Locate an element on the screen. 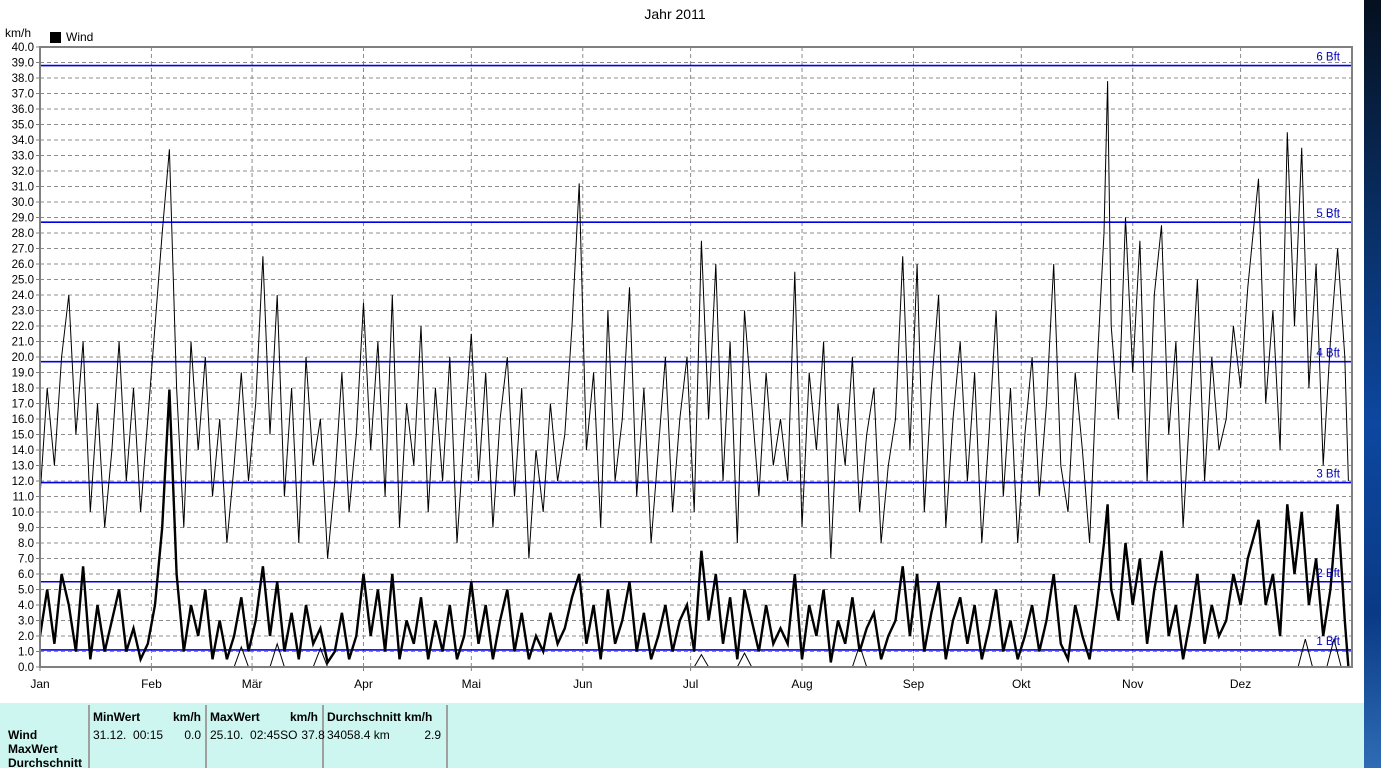  avg-distance: 34058.4 km is located at coordinates (358, 735).